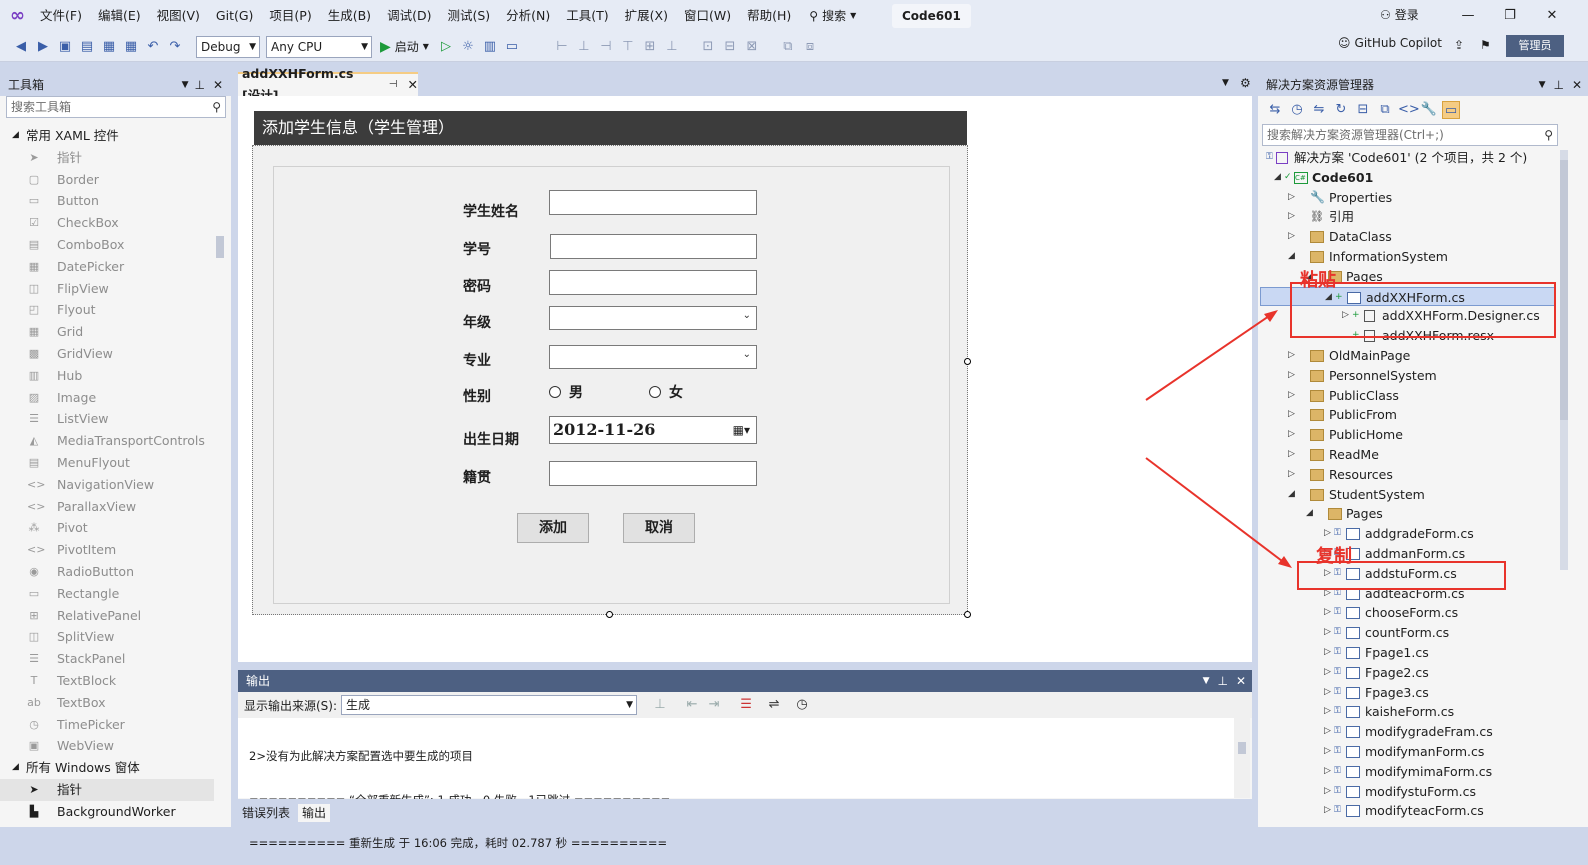 The width and height of the screenshot is (1588, 865). Describe the element at coordinates (153, 47) in the screenshot. I see `undo-icon: ↶` at that location.